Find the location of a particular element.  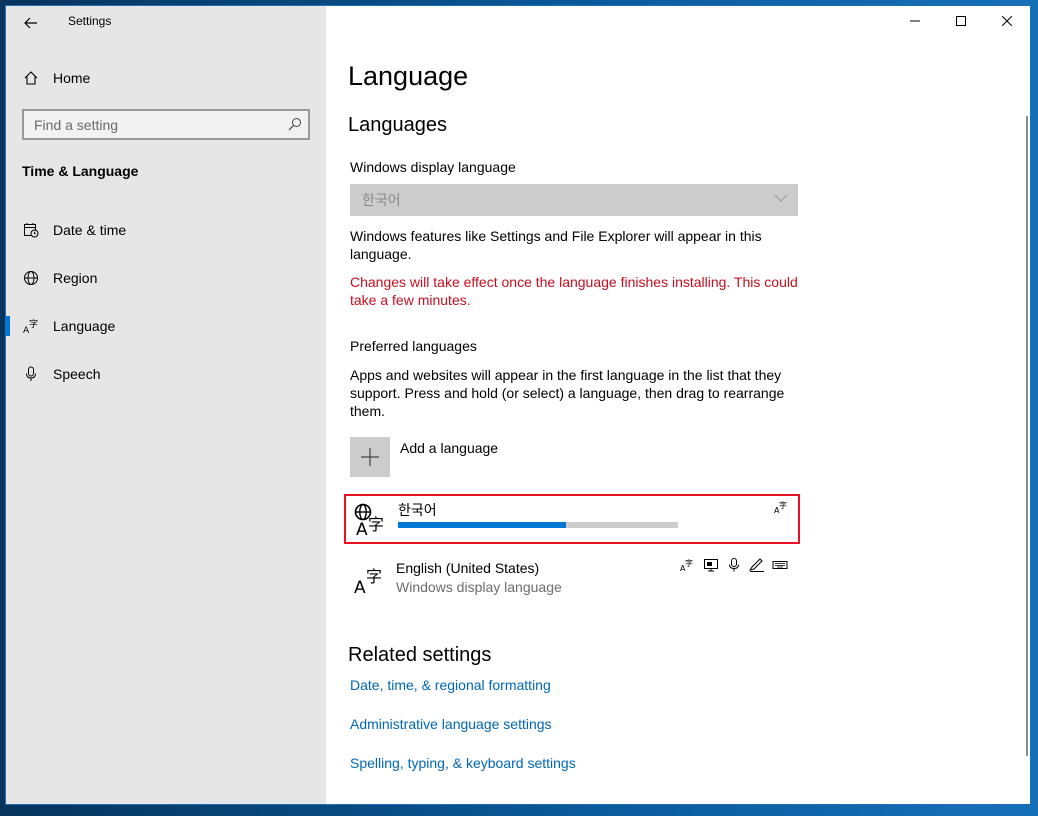

display-language-label: Windows display language is located at coordinates (433, 167).